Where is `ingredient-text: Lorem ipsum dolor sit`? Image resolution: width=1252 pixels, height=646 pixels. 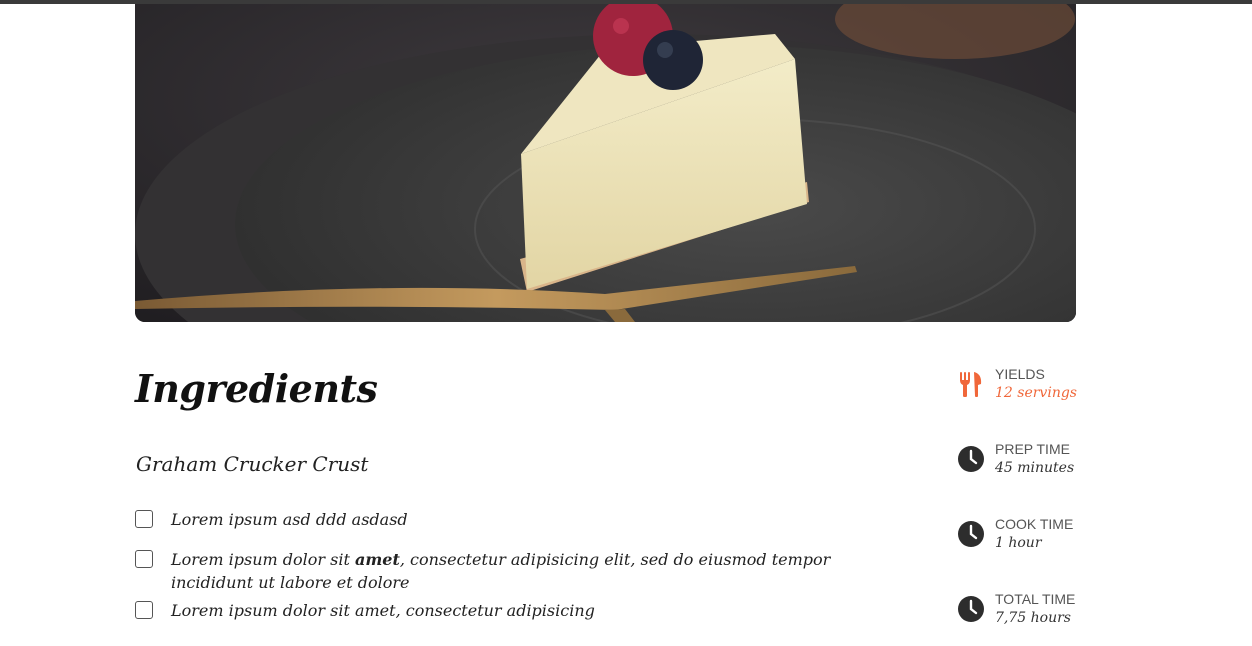
ingredient-text: Lorem ipsum dolor sit is located at coordinates (263, 559).